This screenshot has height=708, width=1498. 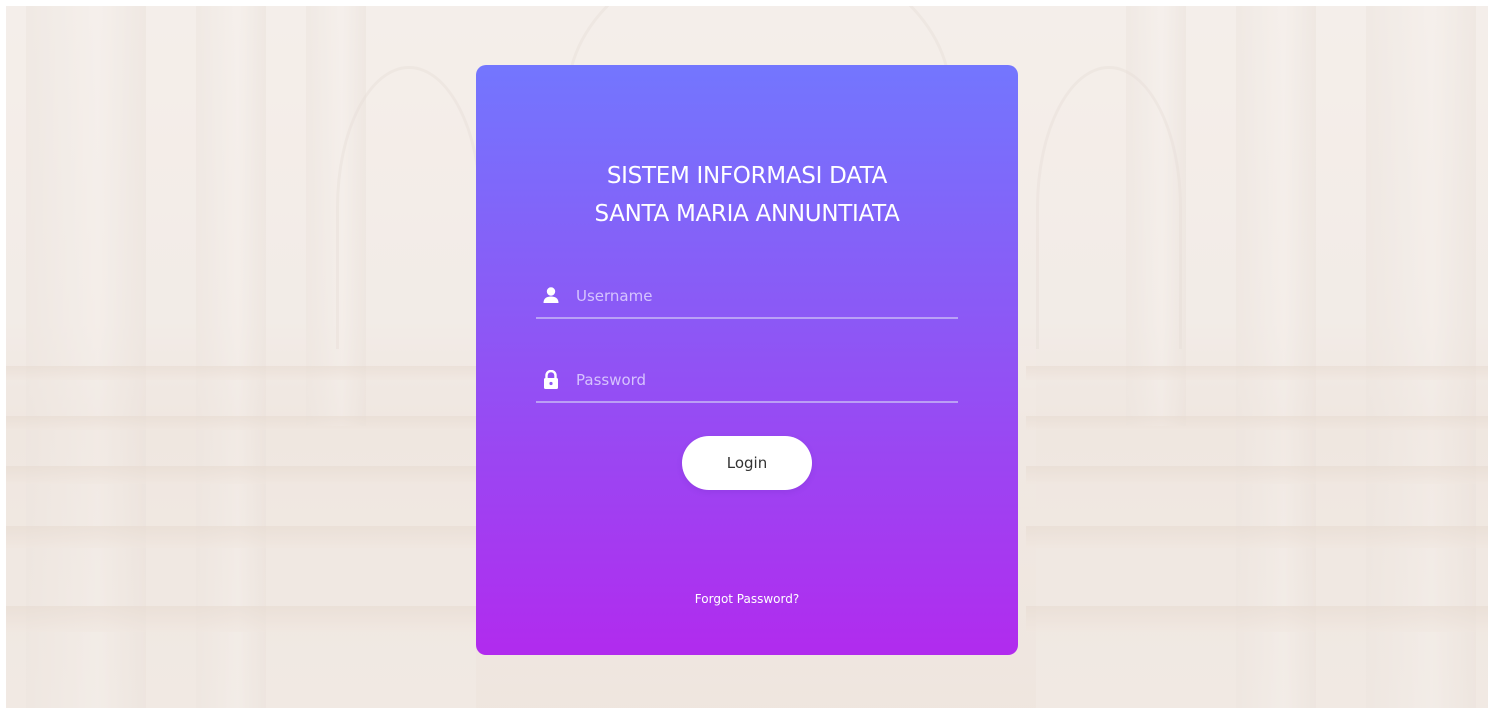 What do you see at coordinates (551, 379) in the screenshot?
I see `lock-icon` at bounding box center [551, 379].